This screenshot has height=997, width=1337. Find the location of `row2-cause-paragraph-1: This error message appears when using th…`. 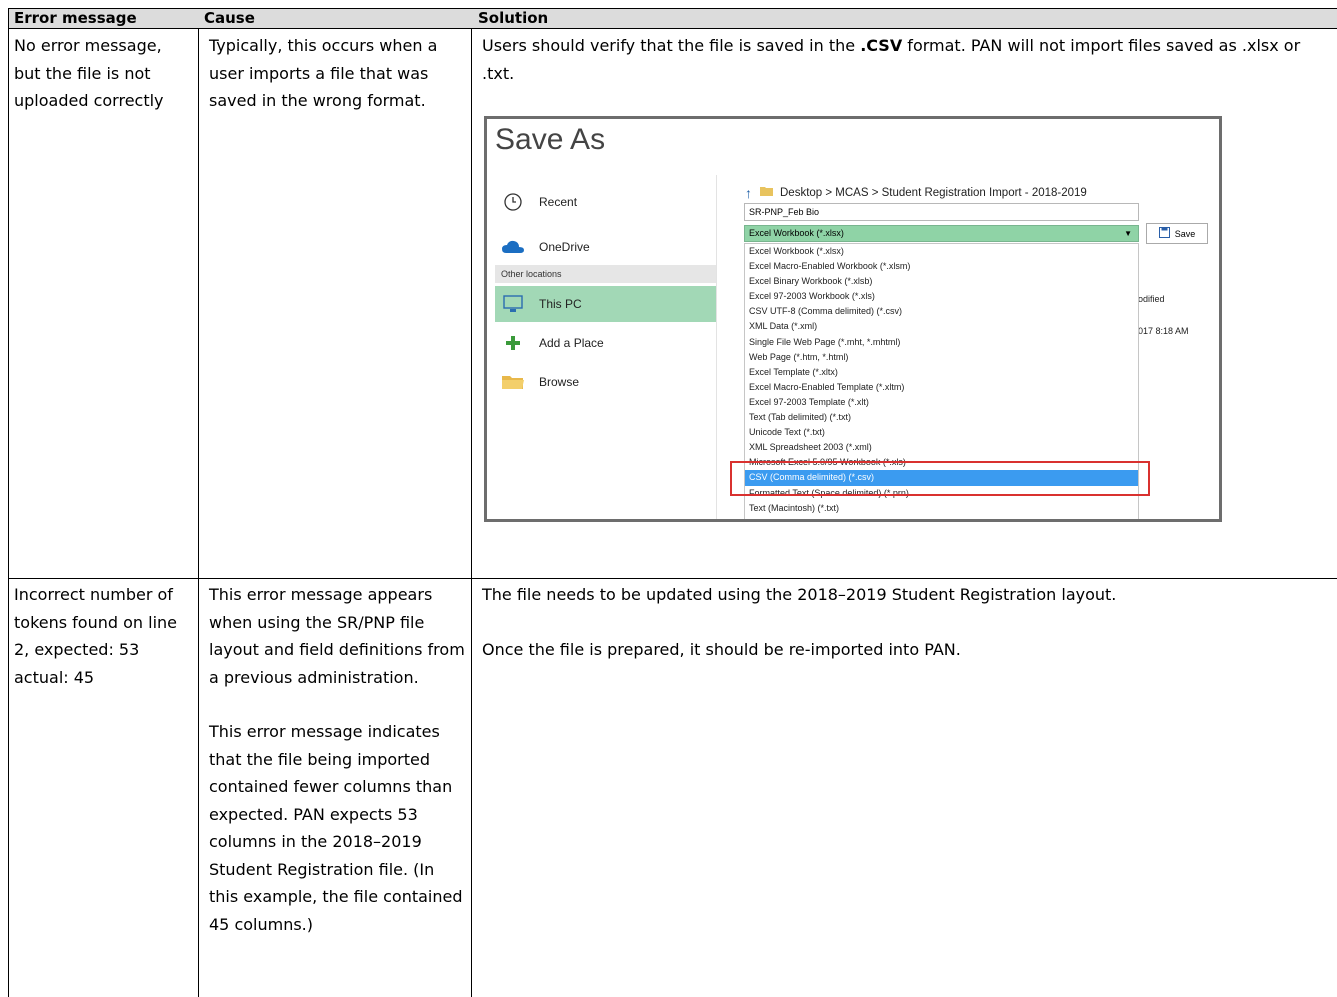

row2-cause-paragraph-1: This error message appears when using th… is located at coordinates (337, 636).